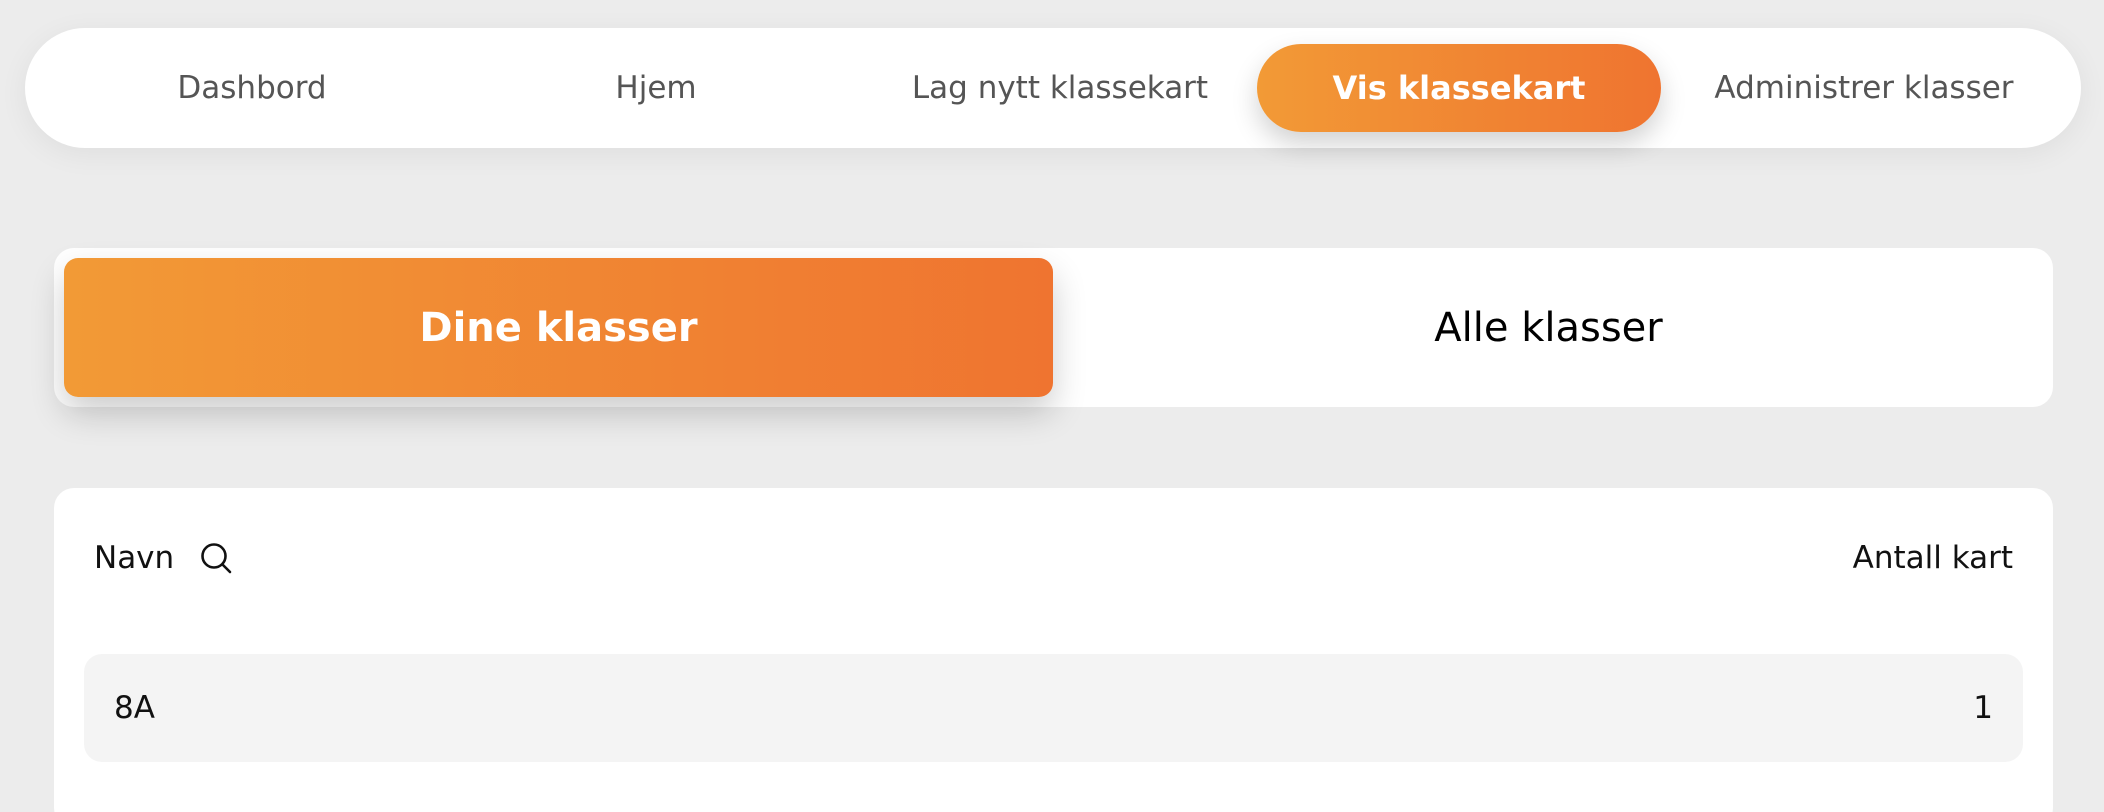 Image resolution: width=2104 pixels, height=812 pixels. I want to click on column-header-name: Navn, so click(165, 558).